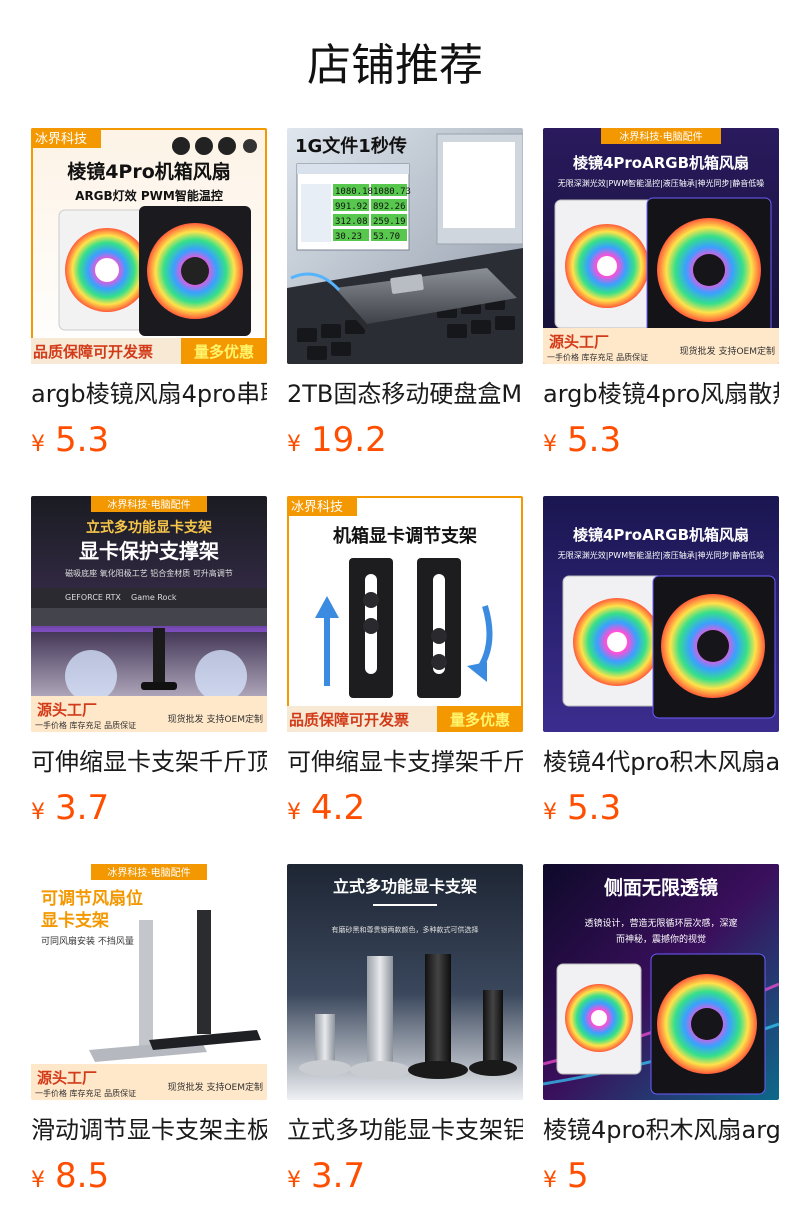  Describe the element at coordinates (386, 237) in the screenshot. I see `stat-value: 53.70` at that location.